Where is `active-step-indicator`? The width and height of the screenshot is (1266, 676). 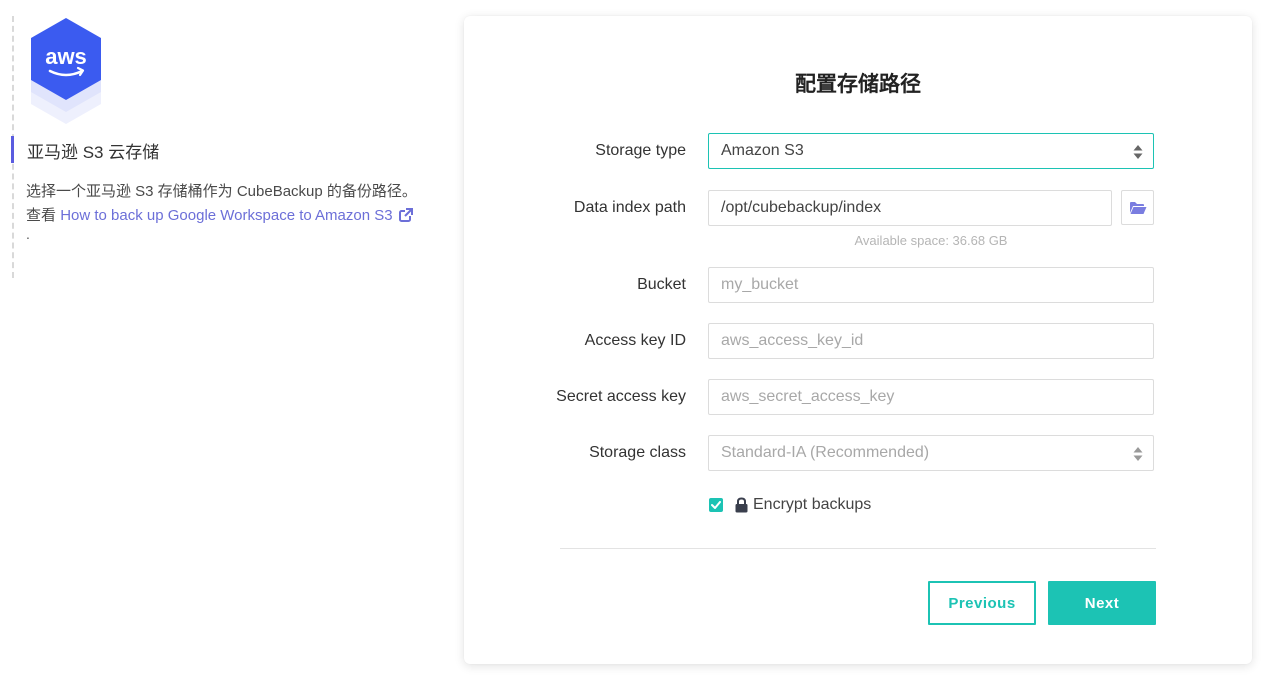
active-step-indicator is located at coordinates (12, 149).